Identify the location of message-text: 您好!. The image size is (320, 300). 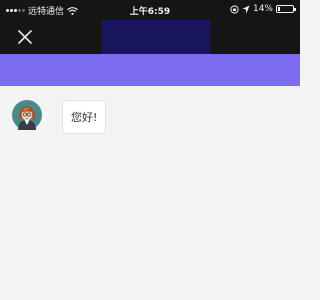
(84, 117).